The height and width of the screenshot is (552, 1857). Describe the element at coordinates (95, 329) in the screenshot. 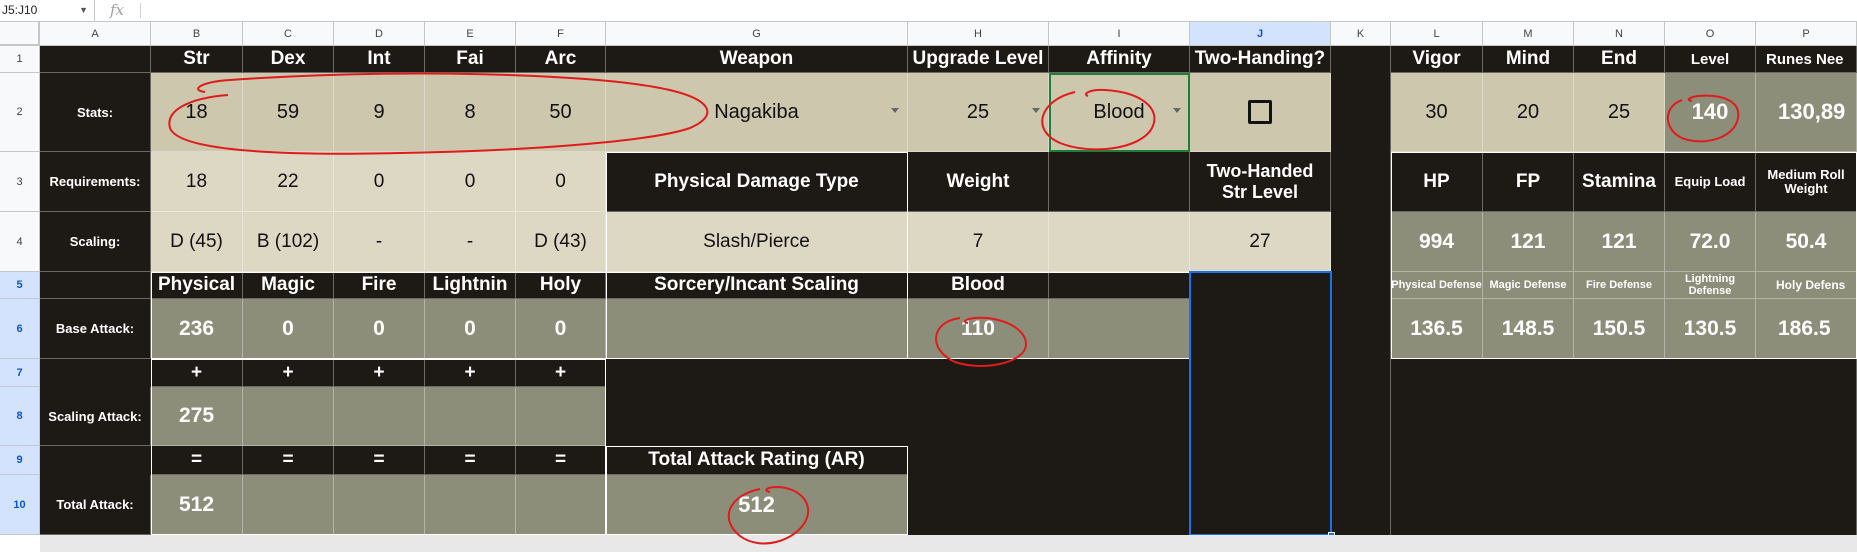

I see `label-base-attack: Base Attack:` at that location.